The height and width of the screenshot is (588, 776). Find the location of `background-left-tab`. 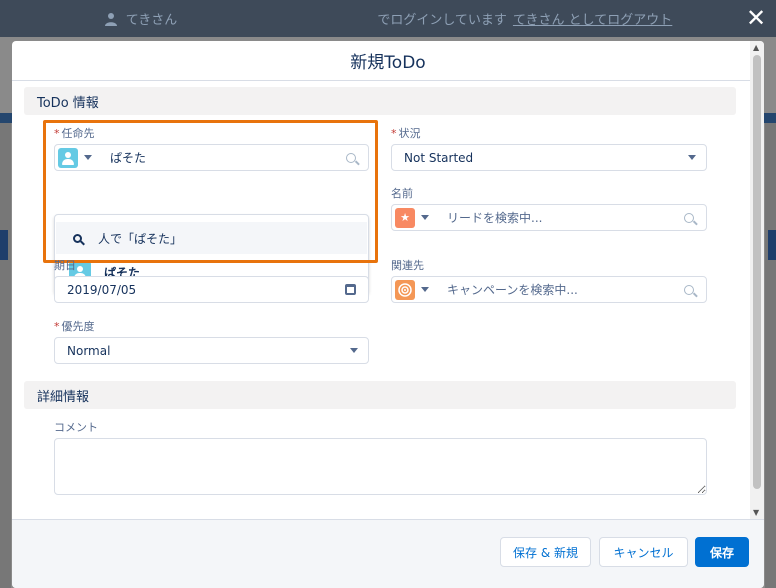

background-left-tab is located at coordinates (4, 245).